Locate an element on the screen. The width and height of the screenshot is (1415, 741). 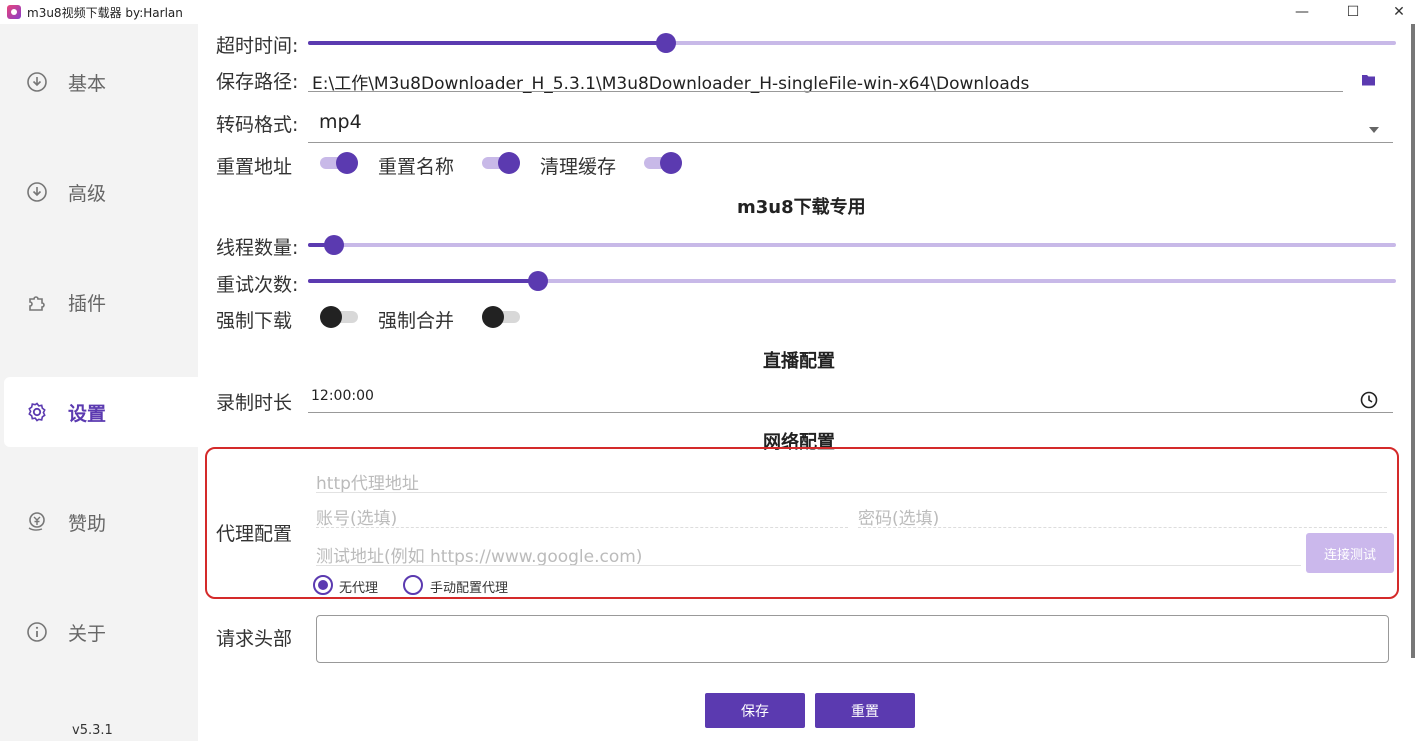
force-download-toggle is located at coordinates (339, 317).